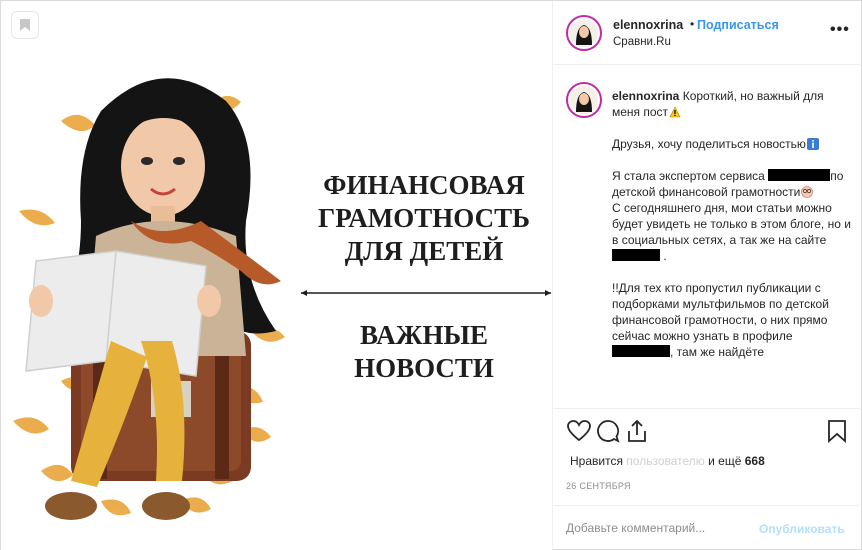 The height and width of the screenshot is (550, 862). I want to click on headline-line: ДЛЯ ДЕТЕЙ, so click(424, 250).